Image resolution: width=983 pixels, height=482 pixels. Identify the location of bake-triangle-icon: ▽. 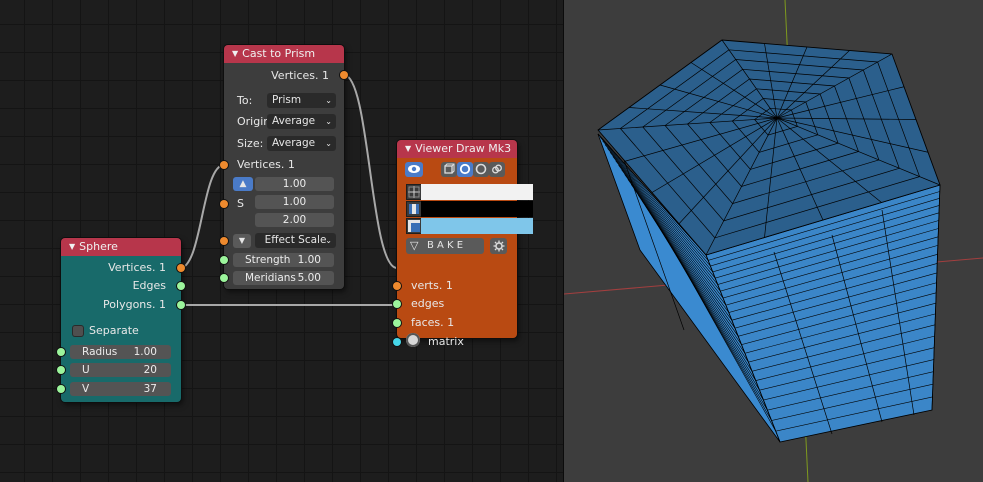
(414, 245).